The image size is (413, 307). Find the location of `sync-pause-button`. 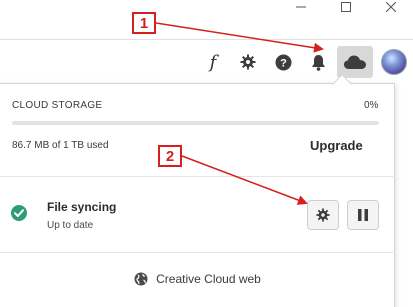

sync-pause-button is located at coordinates (363, 215).